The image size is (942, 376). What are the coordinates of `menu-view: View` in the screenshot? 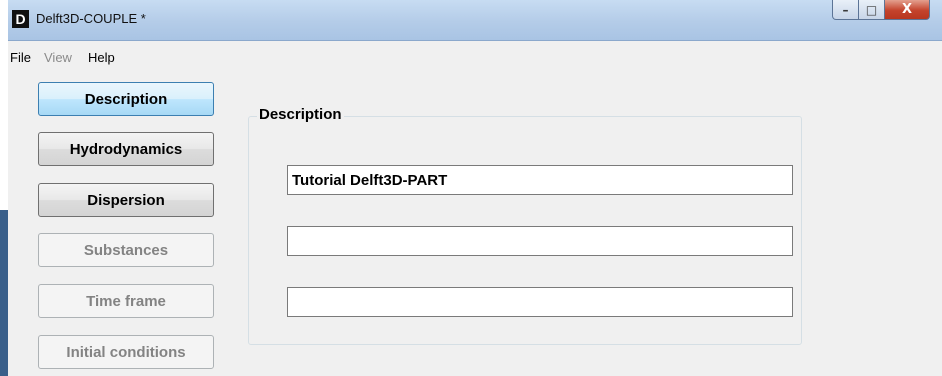 It's located at (58, 57).